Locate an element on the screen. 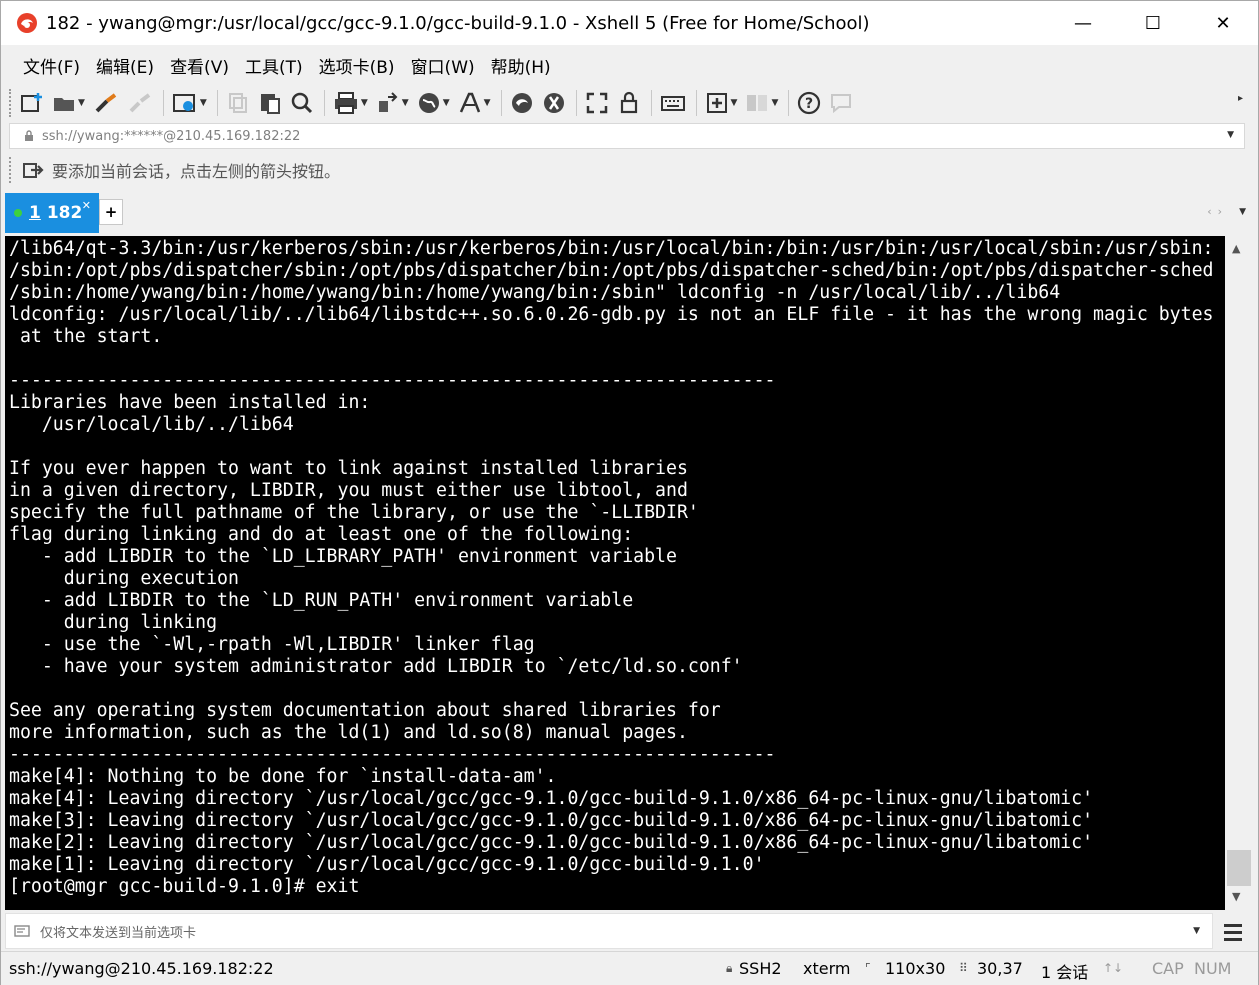  find-icon is located at coordinates (301, 103).